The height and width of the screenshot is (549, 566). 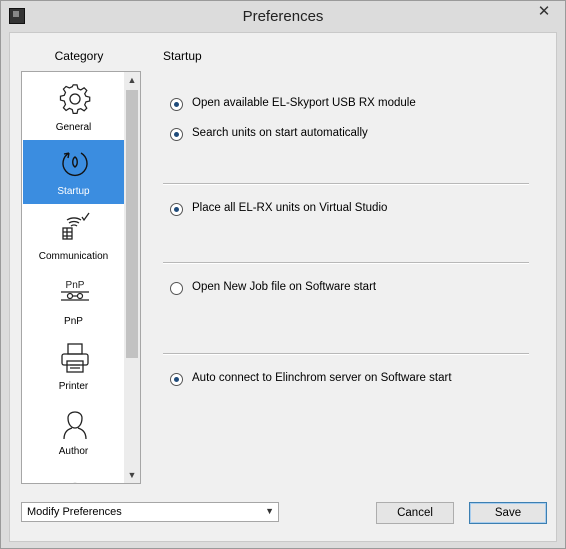 I want to click on option-label: Open available EL-Skyport USB RX module, so click(x=304, y=103).